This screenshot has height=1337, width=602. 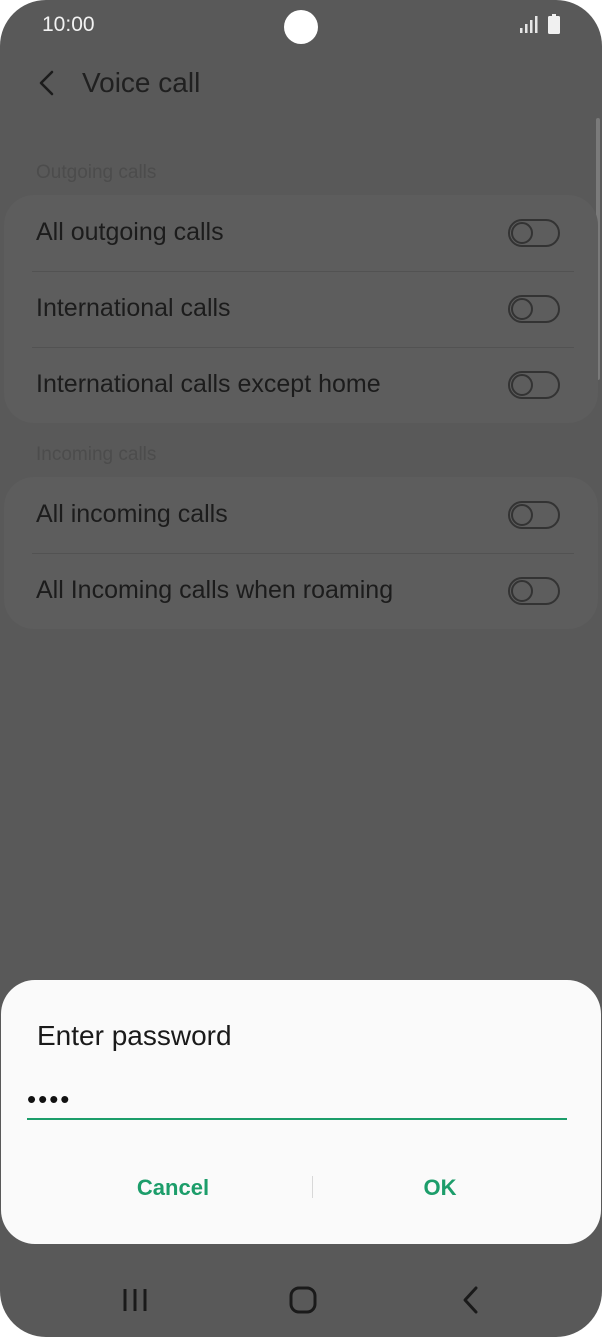 I want to click on section-label-incoming: Incoming calls, so click(x=96, y=454).